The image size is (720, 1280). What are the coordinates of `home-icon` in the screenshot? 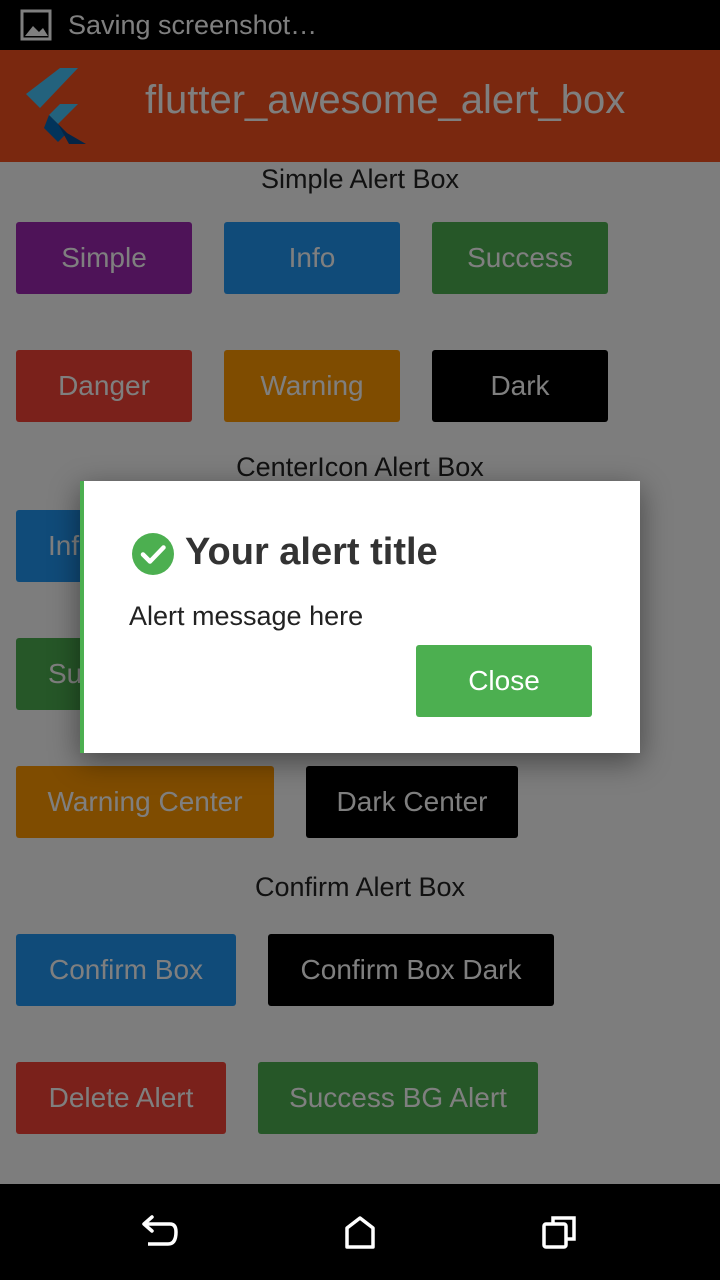 It's located at (360, 1232).